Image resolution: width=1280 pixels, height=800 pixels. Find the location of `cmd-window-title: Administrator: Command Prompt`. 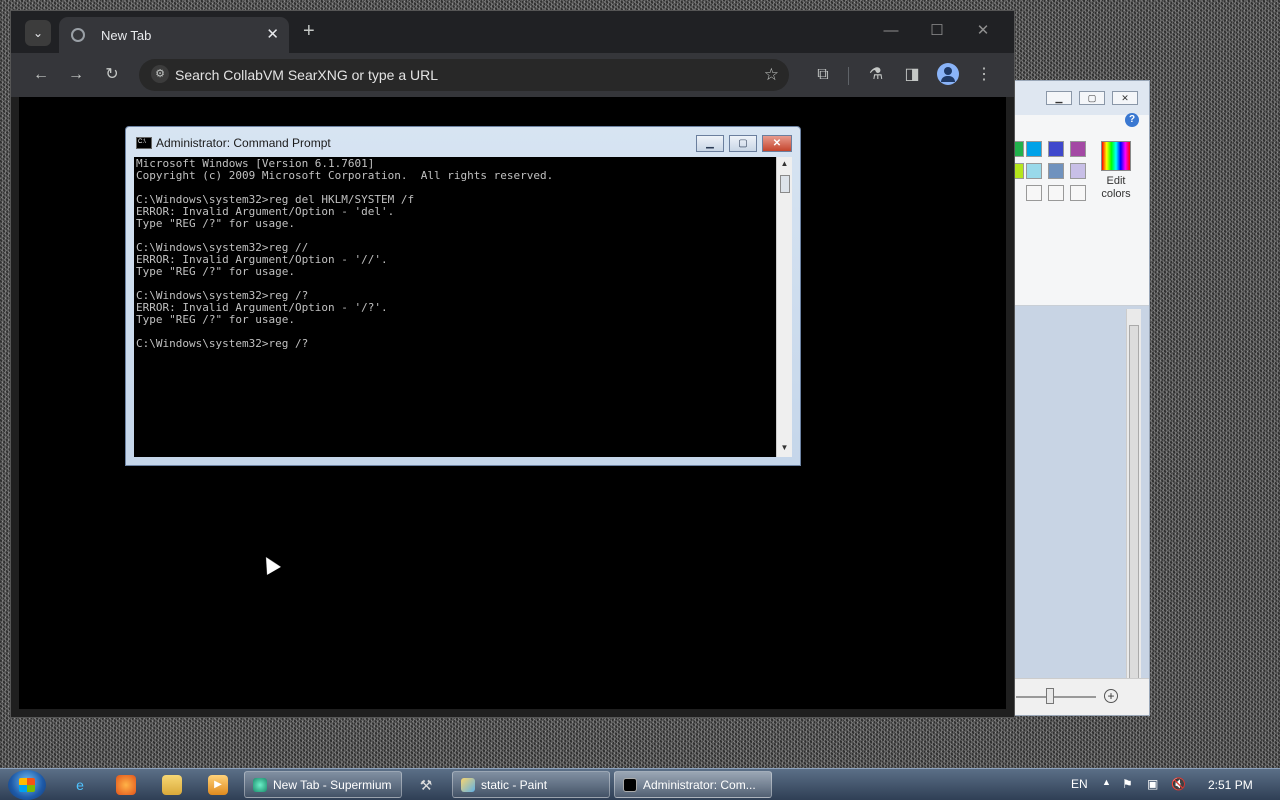

cmd-window-title: Administrator: Command Prompt is located at coordinates (243, 143).